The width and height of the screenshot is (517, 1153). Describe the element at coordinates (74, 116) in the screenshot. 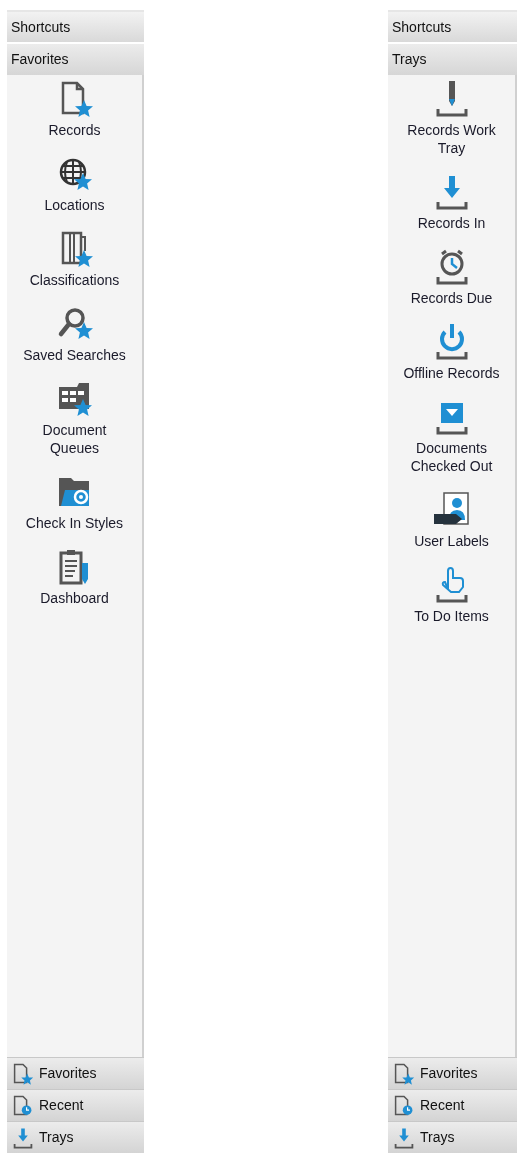

I see `shortcut-item: Records` at that location.